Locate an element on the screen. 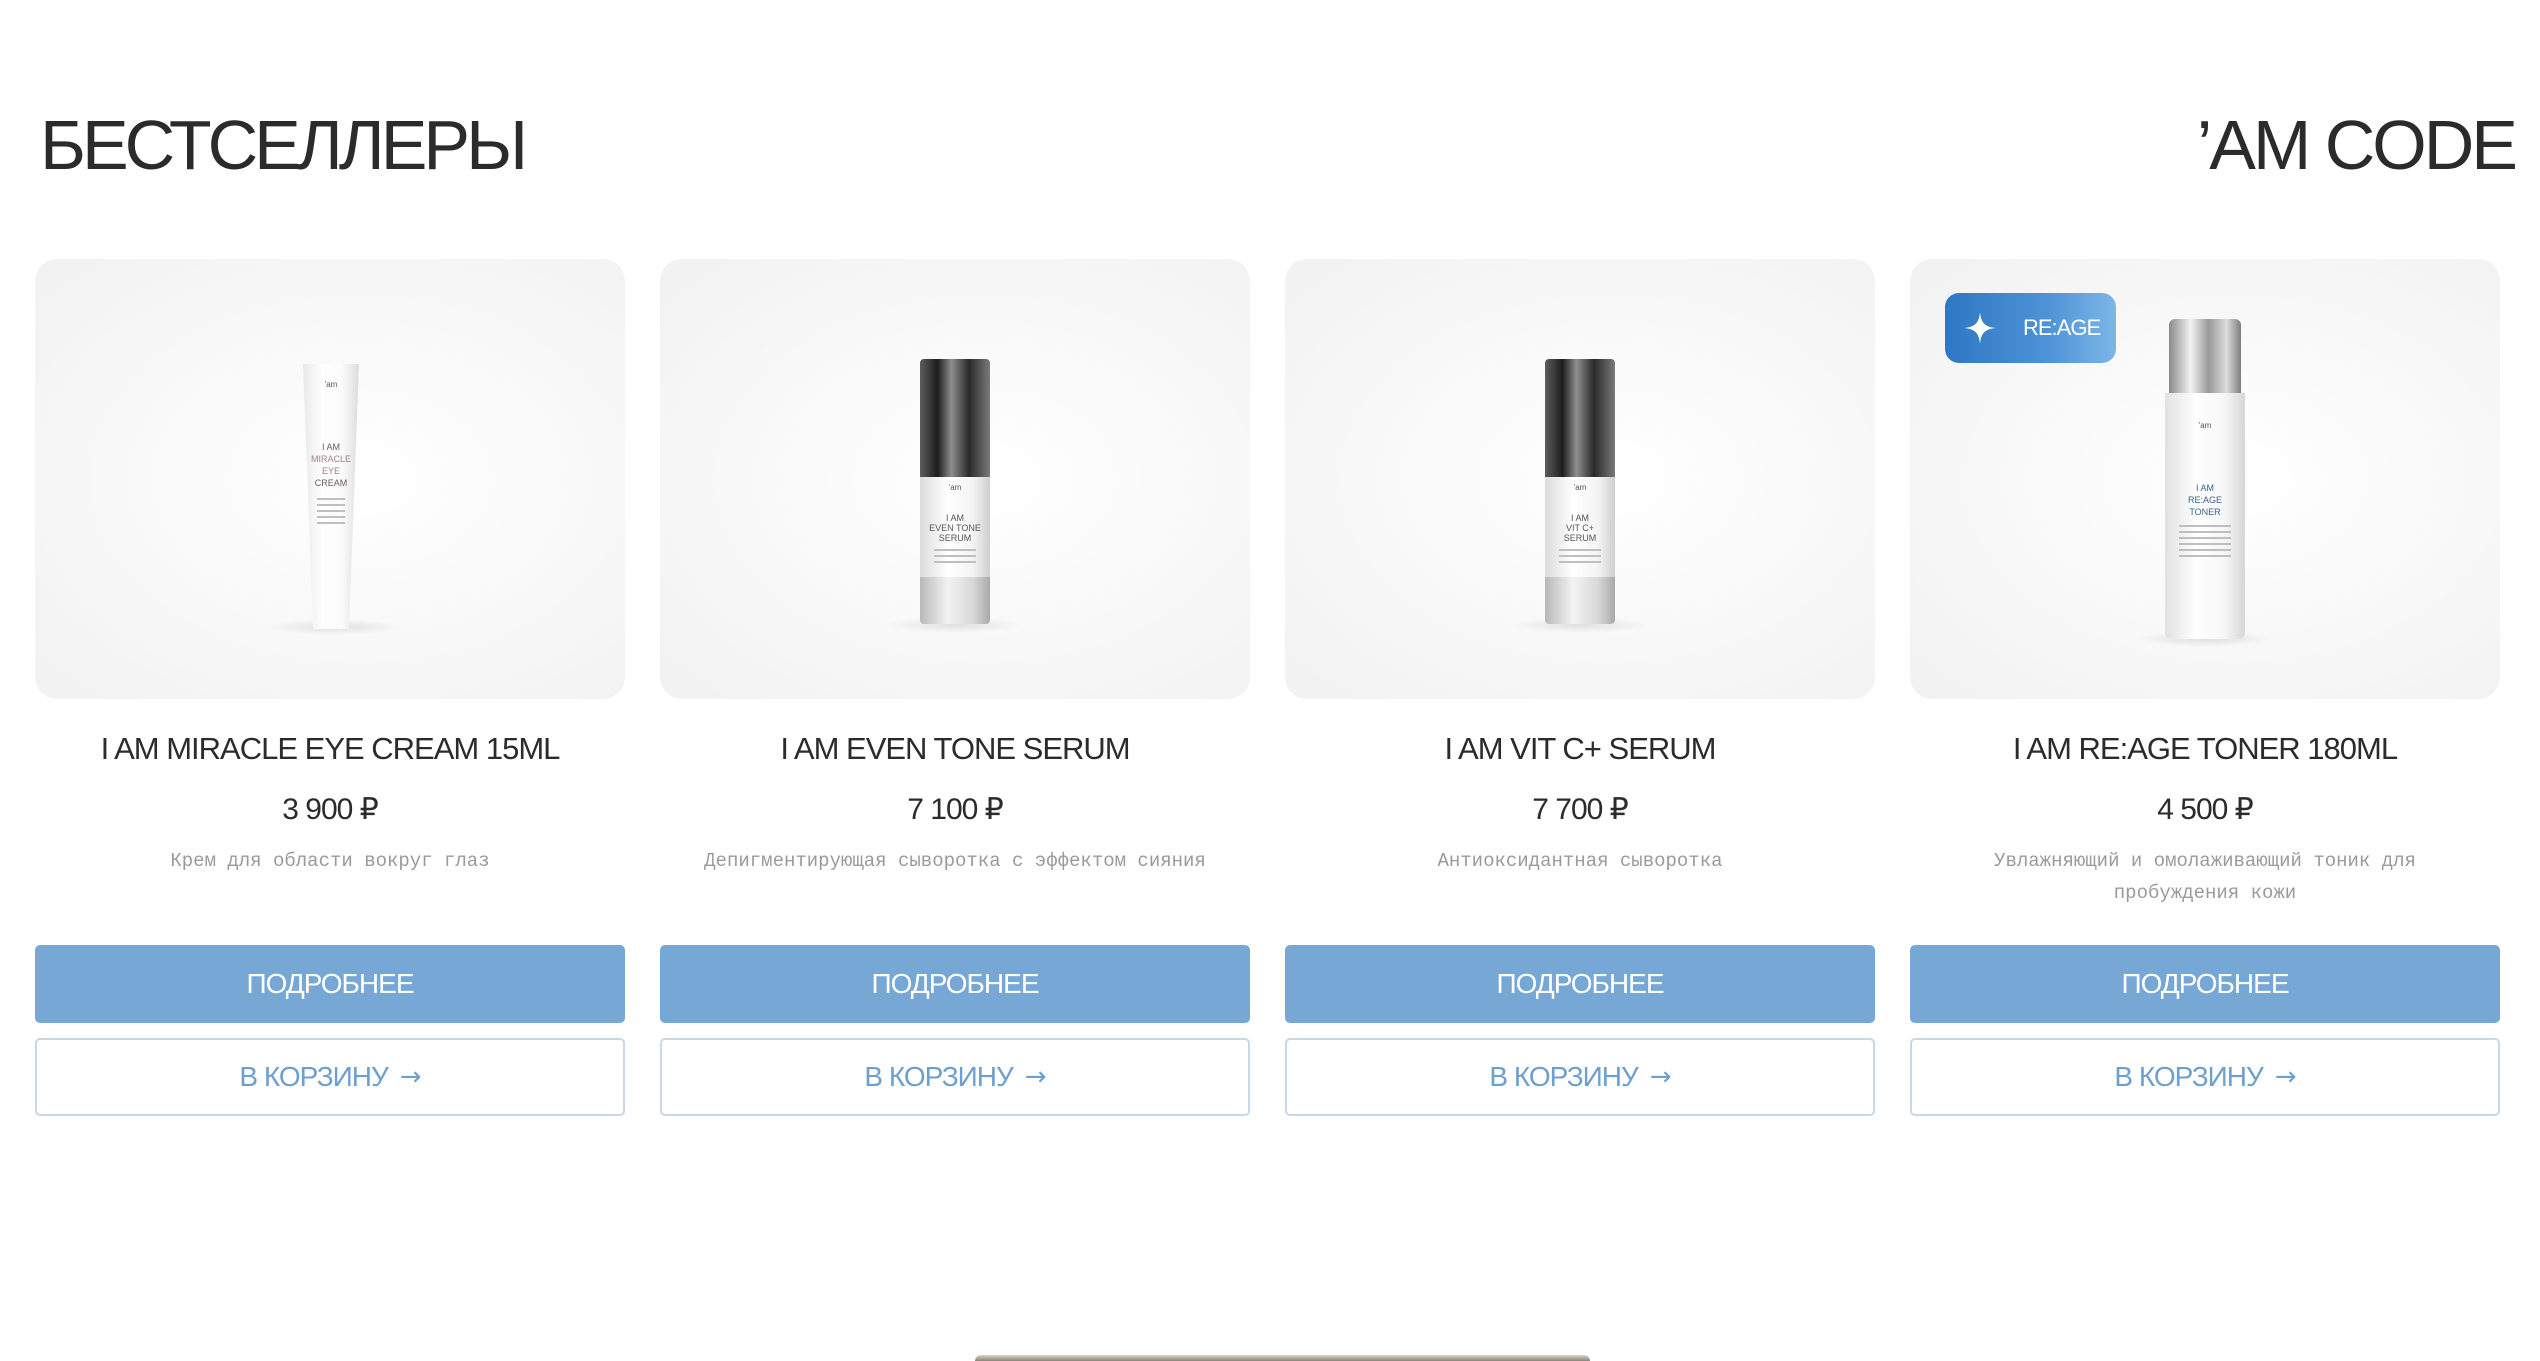 Image resolution: width=2540 pixels, height=1361 pixels. product-name: I AM MIRACLE EYE CREAM 15ML is located at coordinates (330, 749).